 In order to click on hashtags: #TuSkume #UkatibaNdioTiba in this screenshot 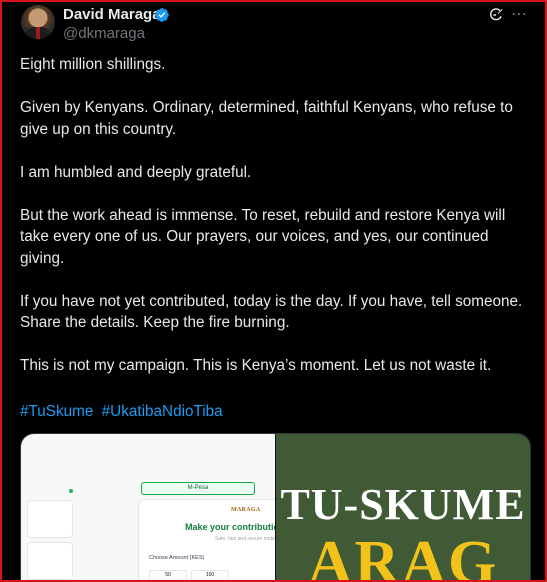, I will do `click(123, 412)`.